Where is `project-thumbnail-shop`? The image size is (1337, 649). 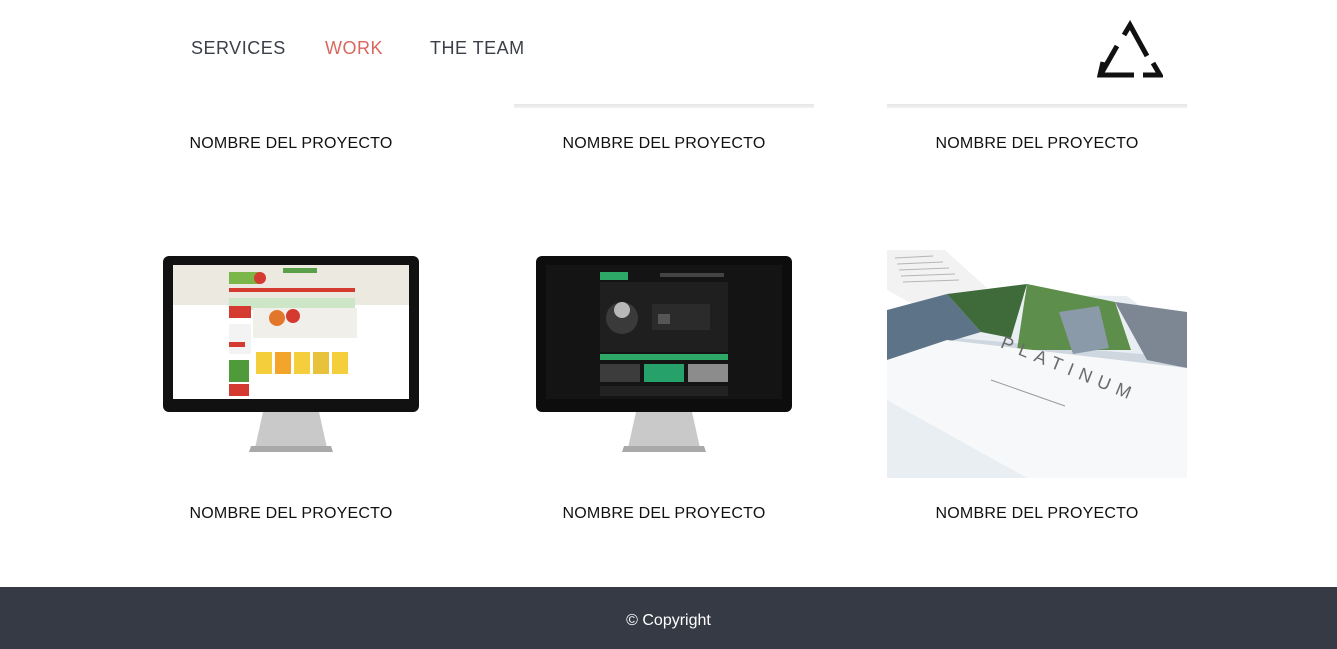
project-thumbnail-shop is located at coordinates (291, 364).